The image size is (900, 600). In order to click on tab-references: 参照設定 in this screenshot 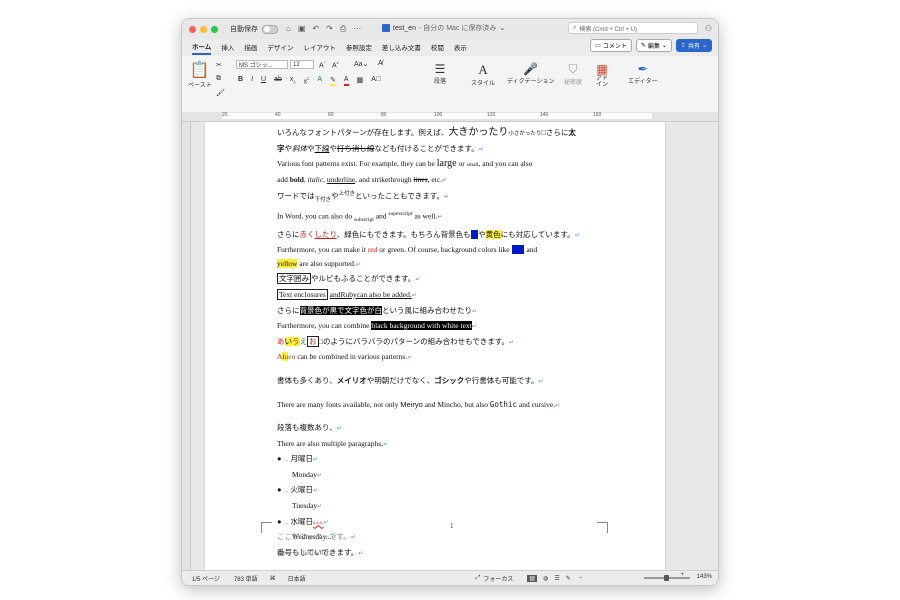, I will do `click(359, 47)`.